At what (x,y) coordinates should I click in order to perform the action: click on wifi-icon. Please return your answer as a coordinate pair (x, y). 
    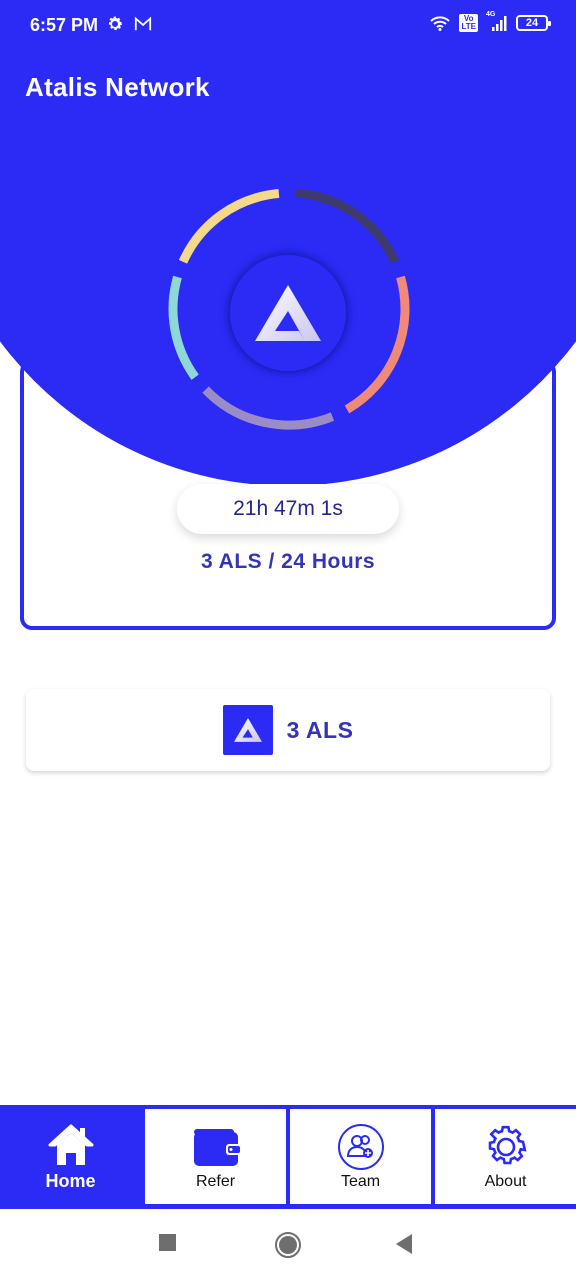
    Looking at the image, I should click on (440, 23).